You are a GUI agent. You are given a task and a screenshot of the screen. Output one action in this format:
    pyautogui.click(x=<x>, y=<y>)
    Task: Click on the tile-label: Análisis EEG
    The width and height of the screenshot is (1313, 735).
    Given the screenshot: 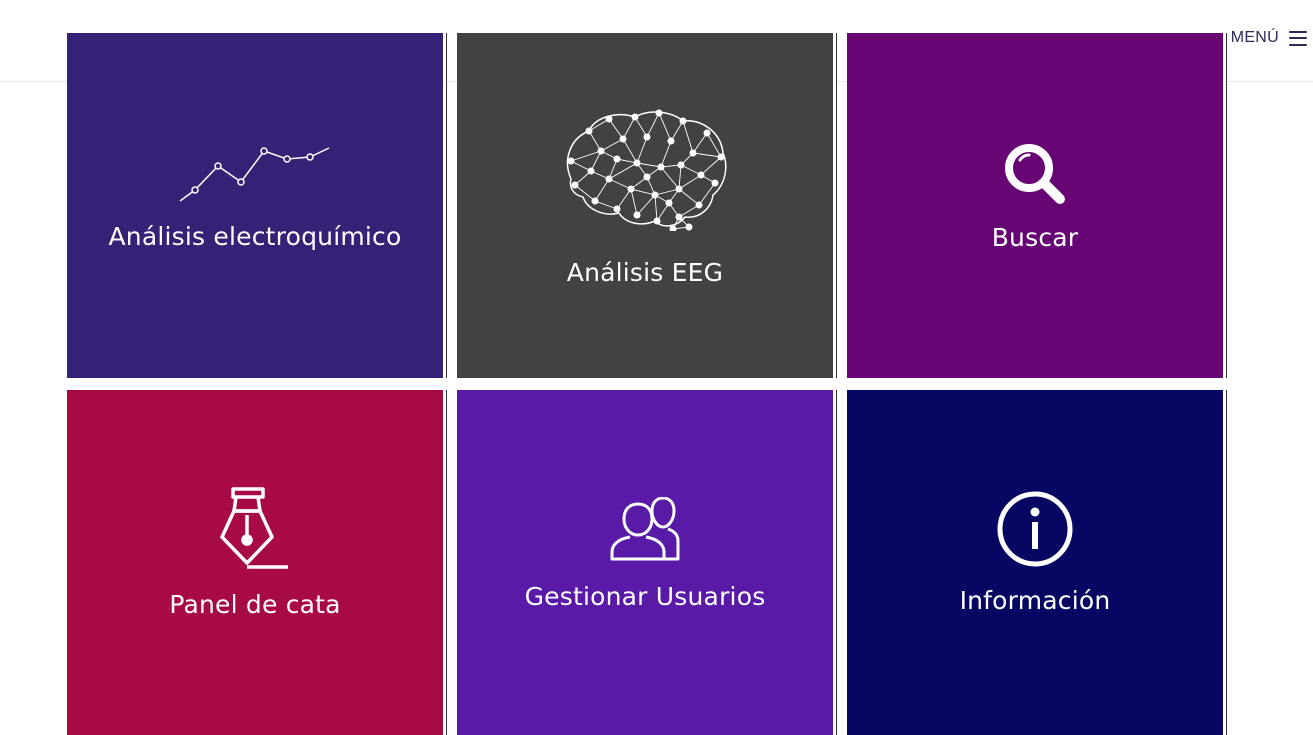 What is the action you would take?
    pyautogui.click(x=645, y=272)
    